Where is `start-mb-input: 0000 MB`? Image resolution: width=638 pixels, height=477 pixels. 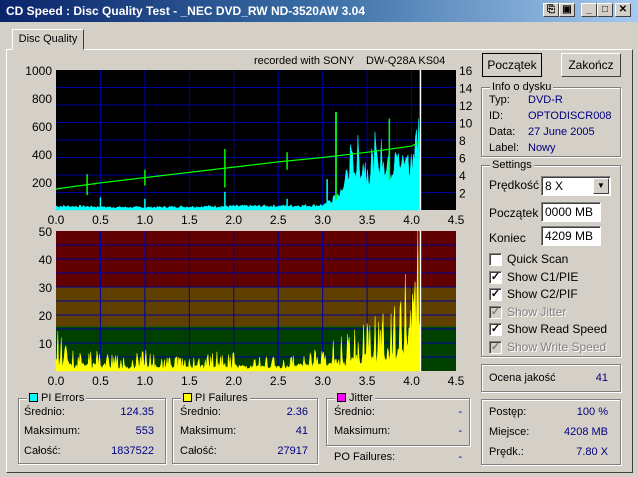
start-mb-input: 0000 MB is located at coordinates (571, 212).